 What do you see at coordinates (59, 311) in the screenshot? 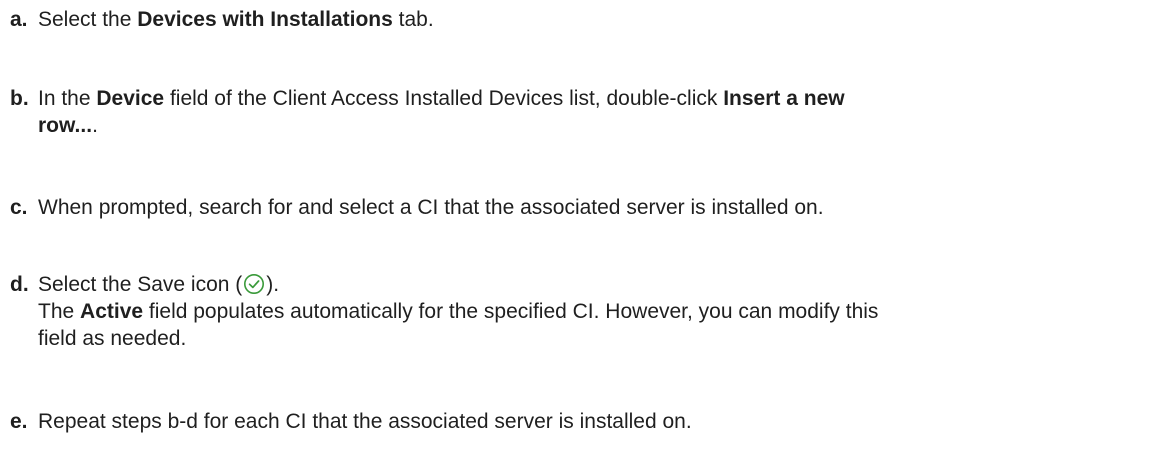
I see `note-text: The` at bounding box center [59, 311].